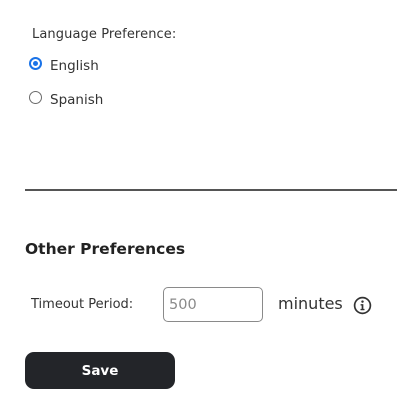  I want to click on section-divider, so click(211, 190).